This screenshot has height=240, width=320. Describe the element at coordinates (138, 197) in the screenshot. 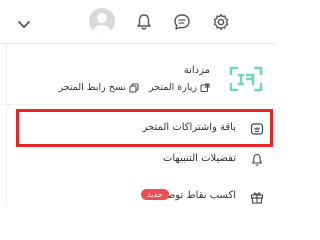

I see `menu-item-referral-points: اكسب نقاط توصية جديد` at that location.